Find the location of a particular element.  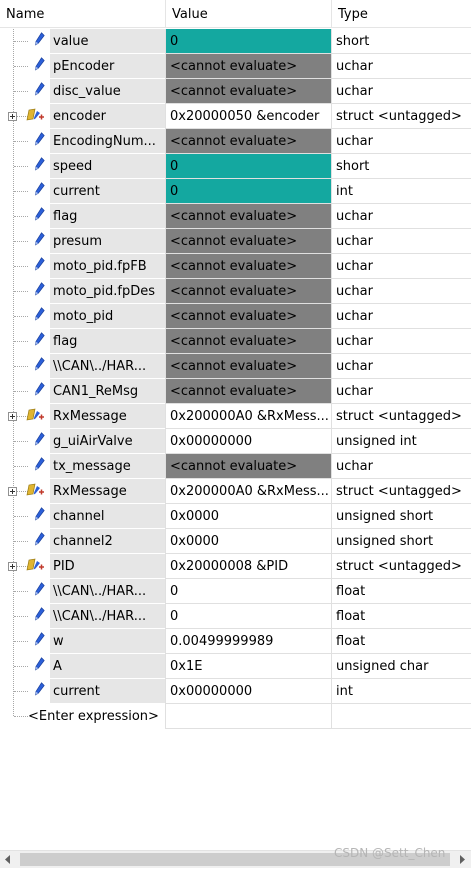

watch-row: g_uiAirValve 0x00000000 unsigned int is located at coordinates (235, 441).